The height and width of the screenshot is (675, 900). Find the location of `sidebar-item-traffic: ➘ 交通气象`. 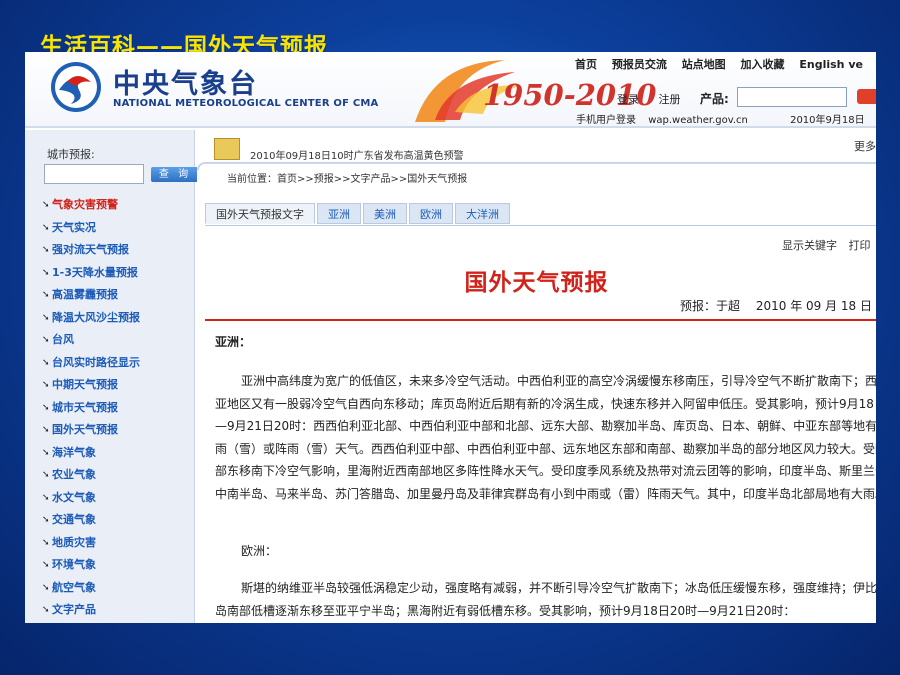

sidebar-item-traffic: ➘ 交通气象 is located at coordinates (91, 520).